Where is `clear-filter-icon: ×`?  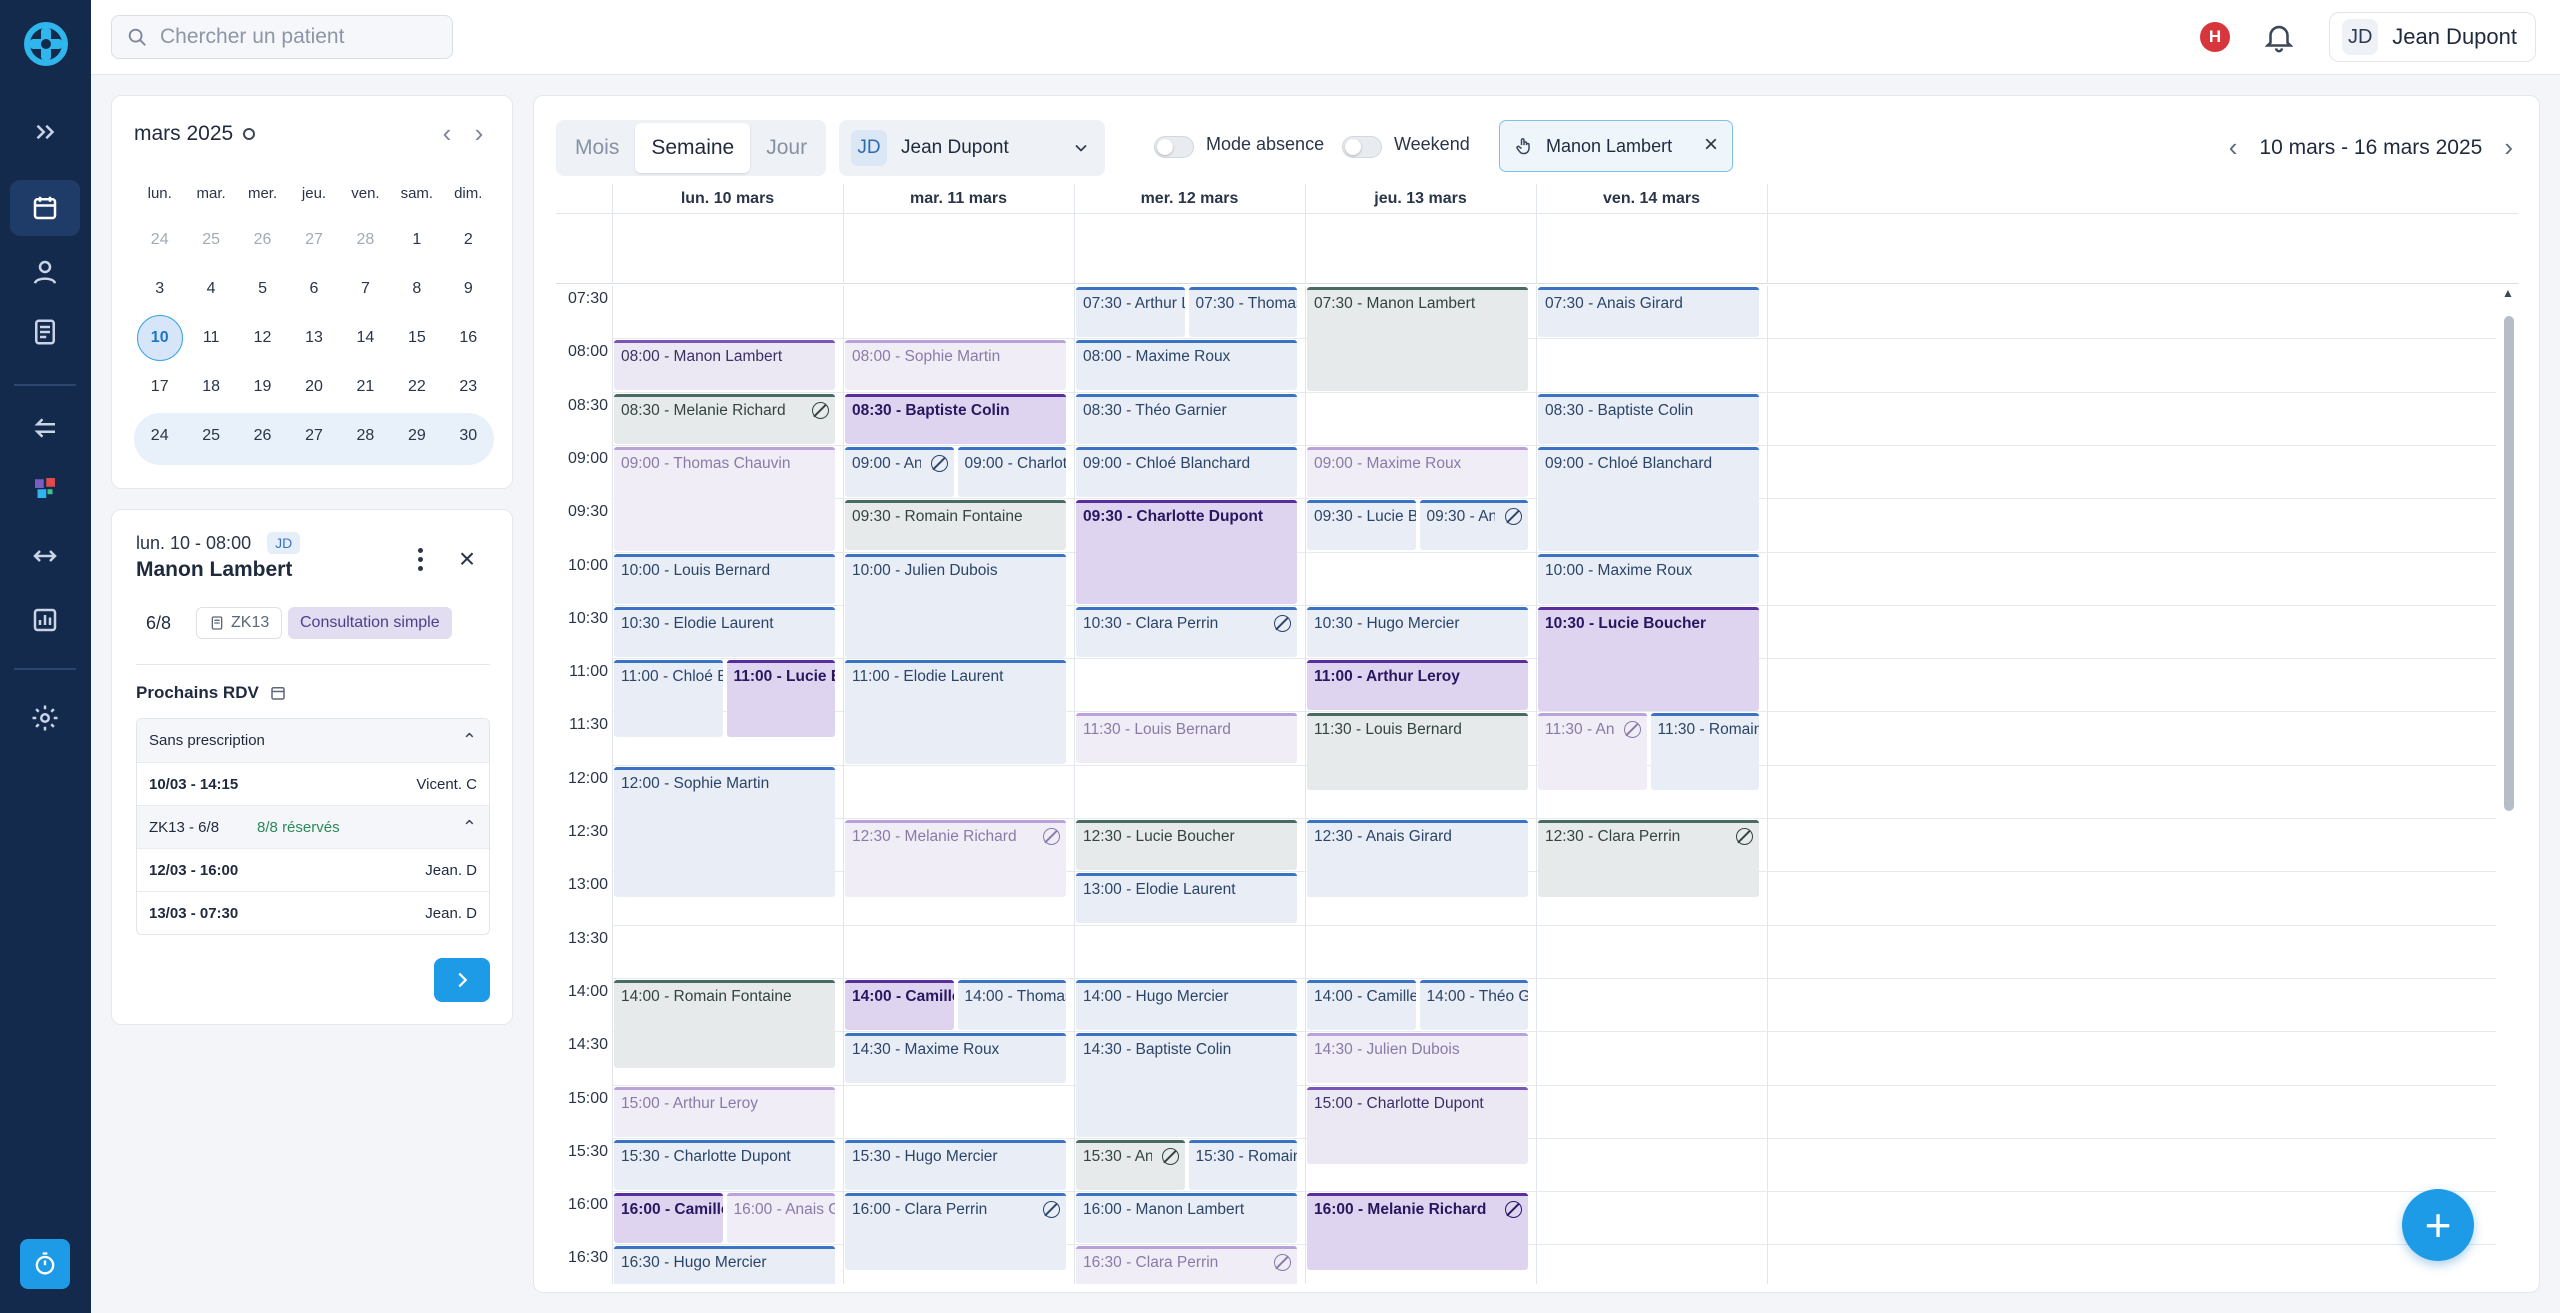 clear-filter-icon: × is located at coordinates (1711, 145).